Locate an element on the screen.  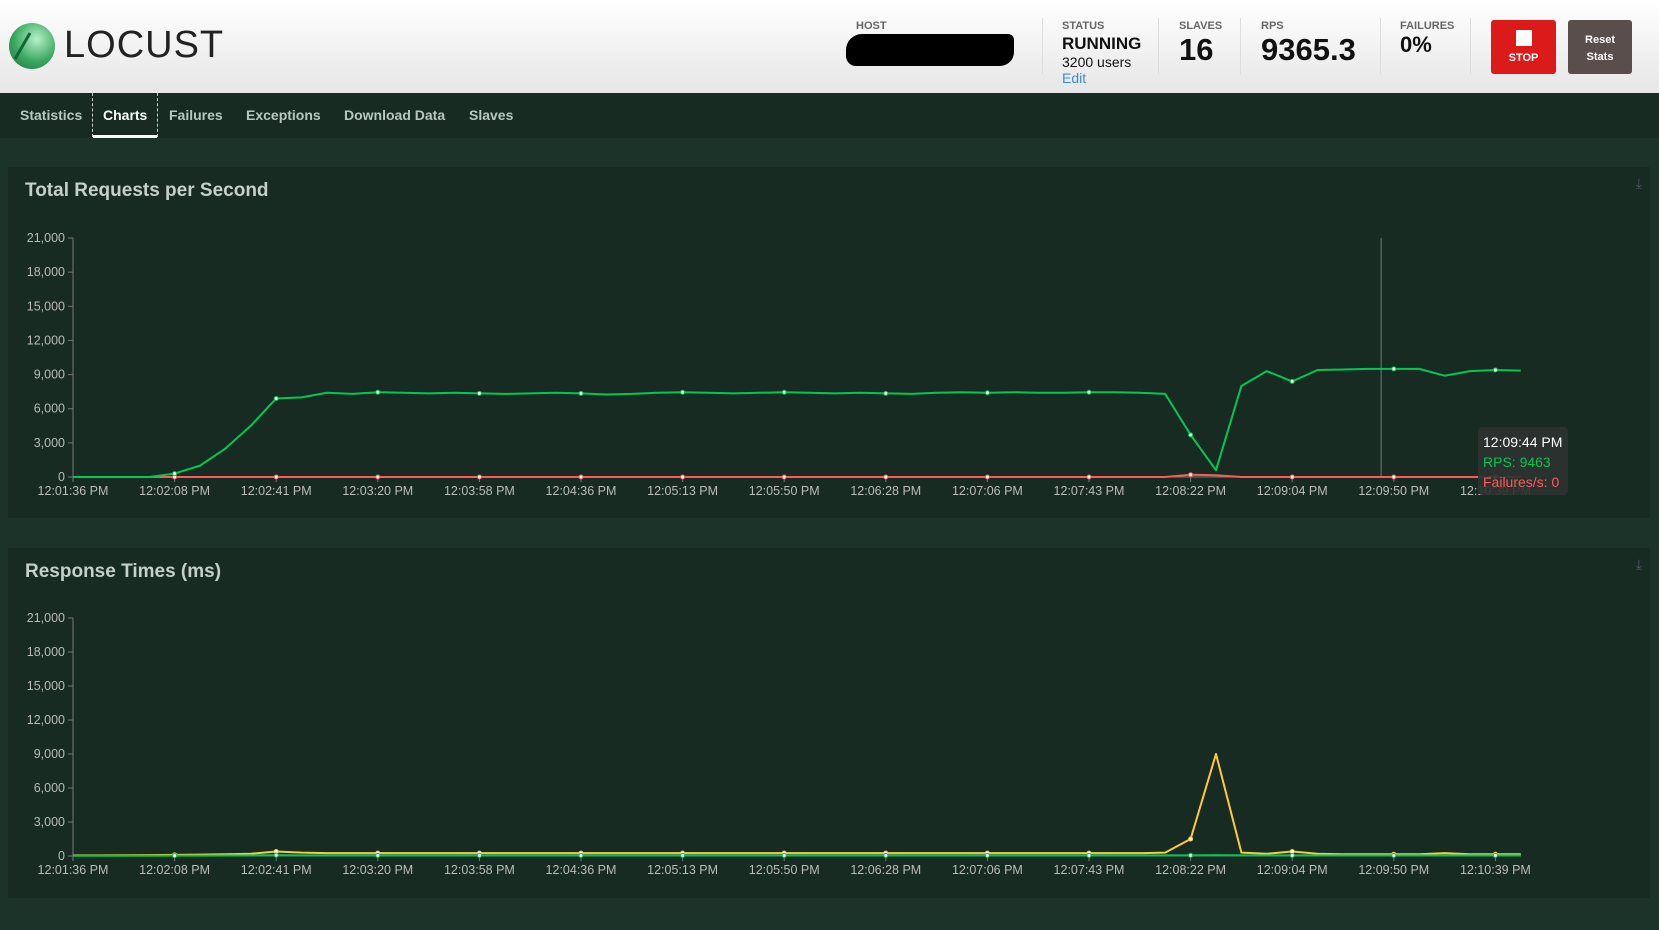
reset-label: Reset is located at coordinates (1600, 40).